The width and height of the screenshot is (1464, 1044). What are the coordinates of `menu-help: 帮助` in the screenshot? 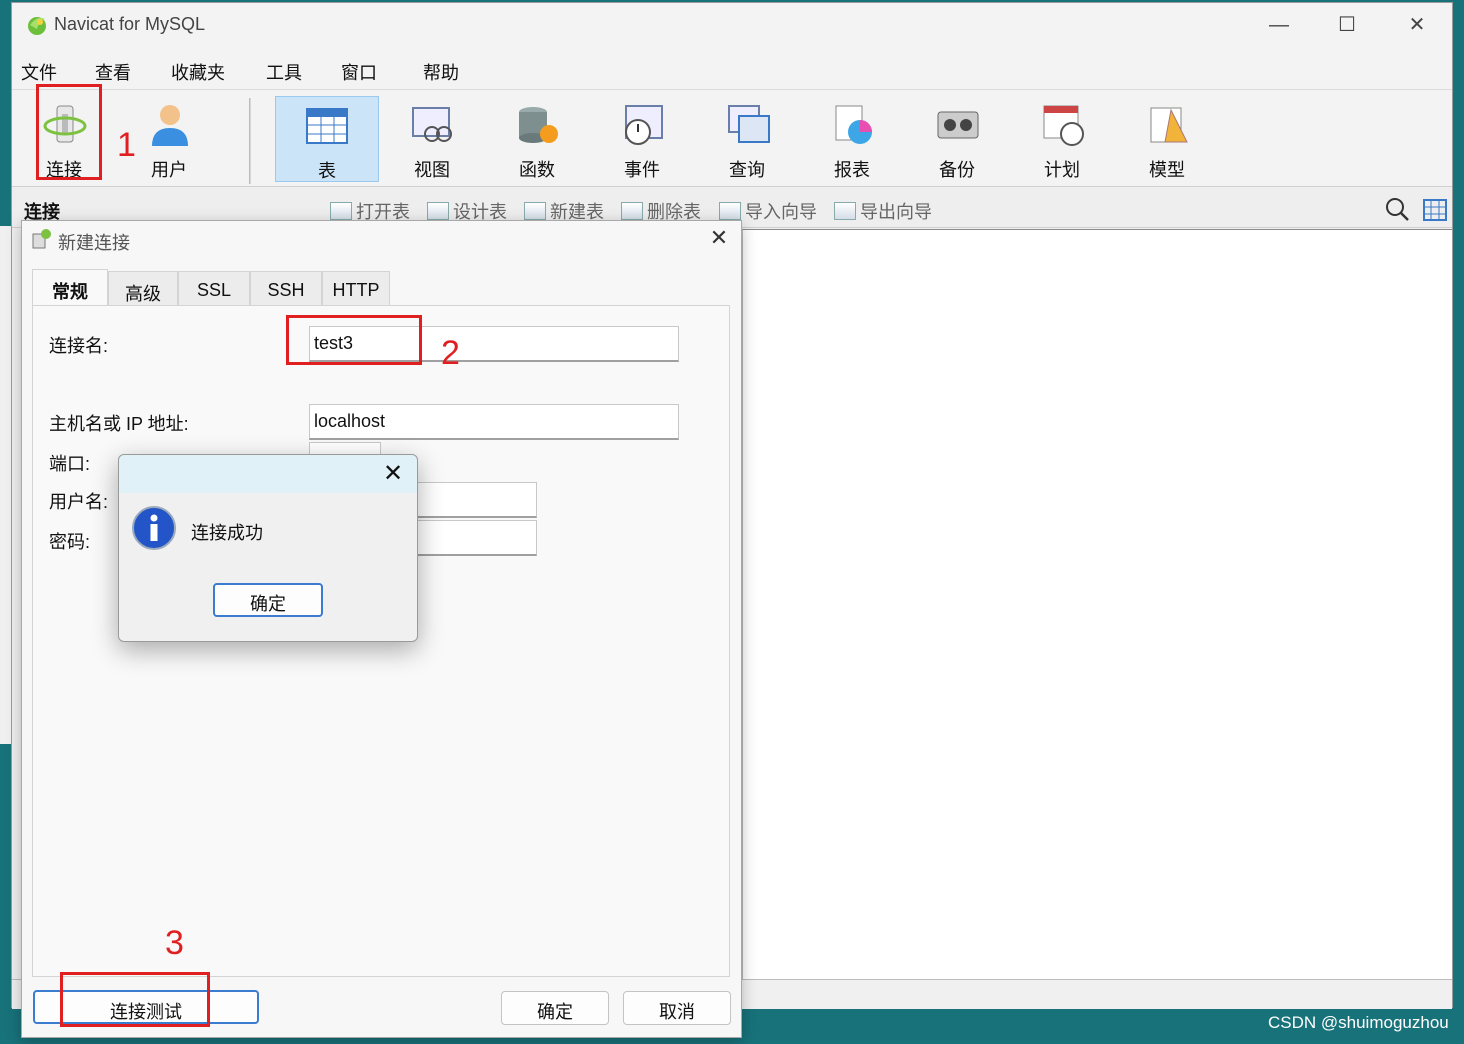 It's located at (441, 72).